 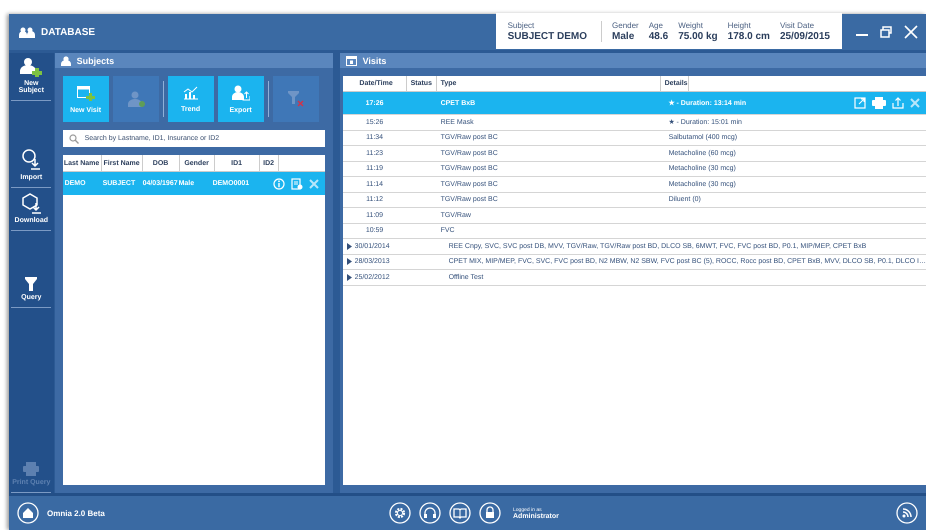 What do you see at coordinates (911, 32) in the screenshot?
I see `close-icon` at bounding box center [911, 32].